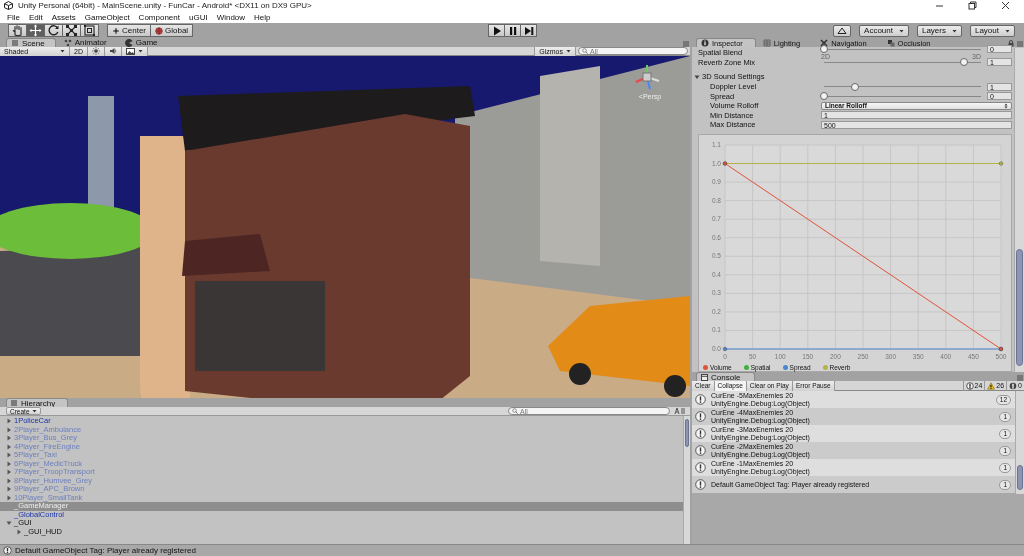  What do you see at coordinates (8, 5) in the screenshot?
I see `app-logo-icon` at bounding box center [8, 5].